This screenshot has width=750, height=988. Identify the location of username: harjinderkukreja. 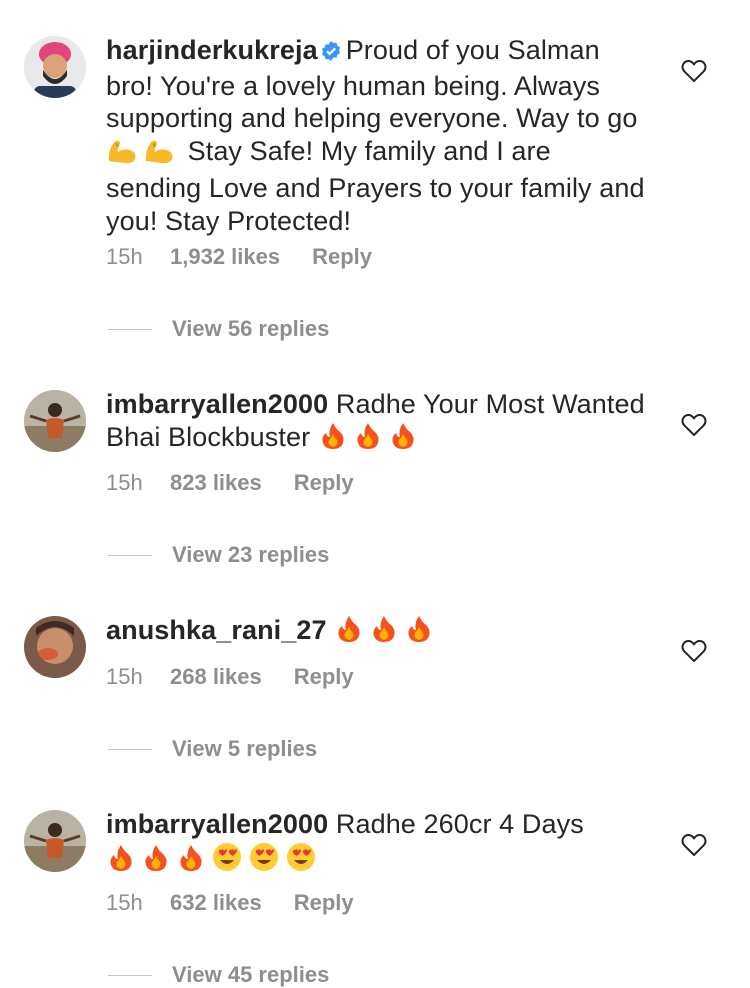
(212, 50).